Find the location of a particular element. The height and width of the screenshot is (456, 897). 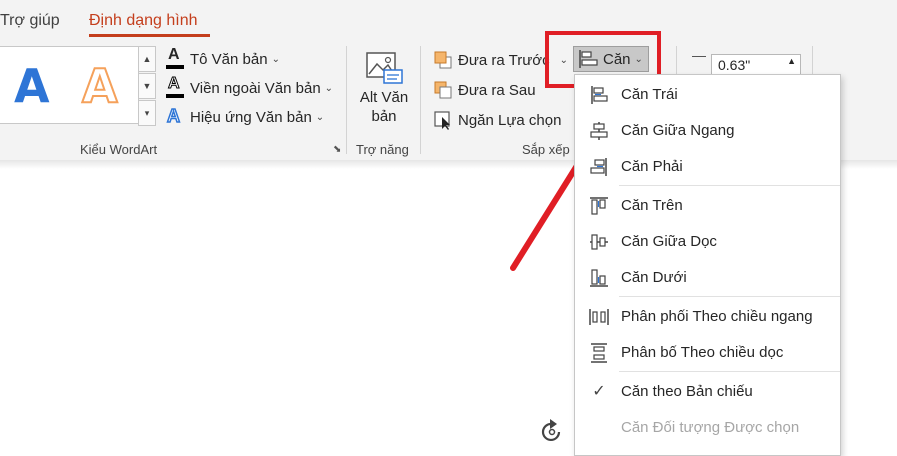

ribbon-tab-bar: Trợ giúp Định dạng hình is located at coordinates (448, 20).